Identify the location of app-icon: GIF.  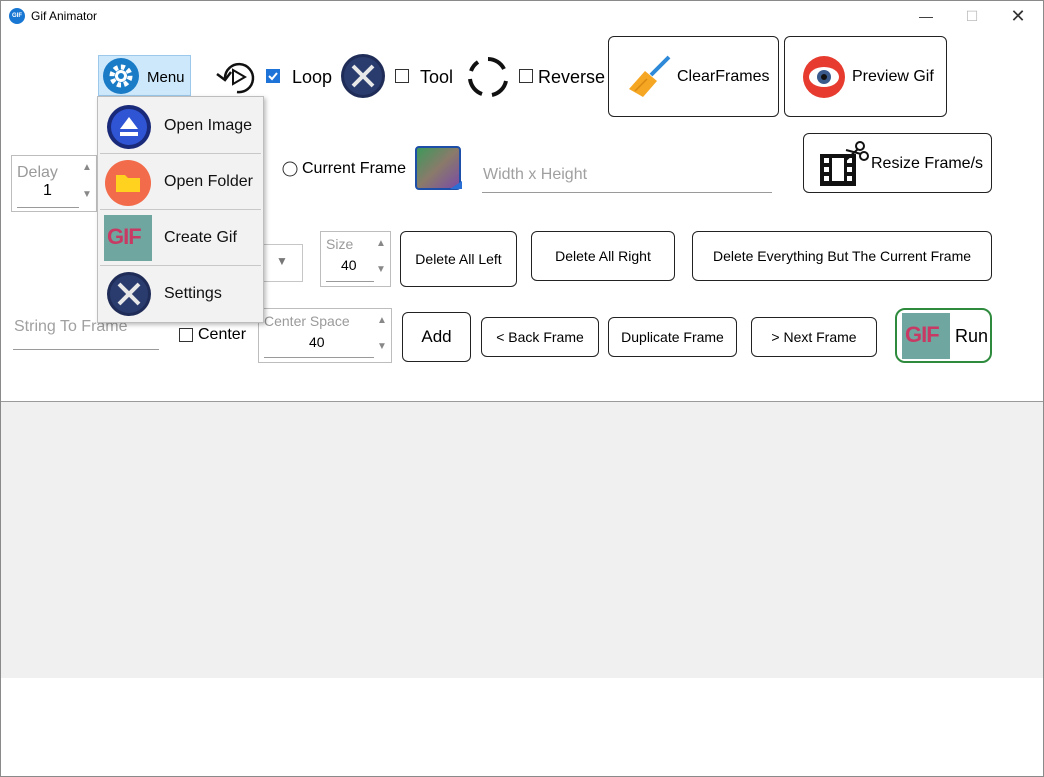
(17, 16).